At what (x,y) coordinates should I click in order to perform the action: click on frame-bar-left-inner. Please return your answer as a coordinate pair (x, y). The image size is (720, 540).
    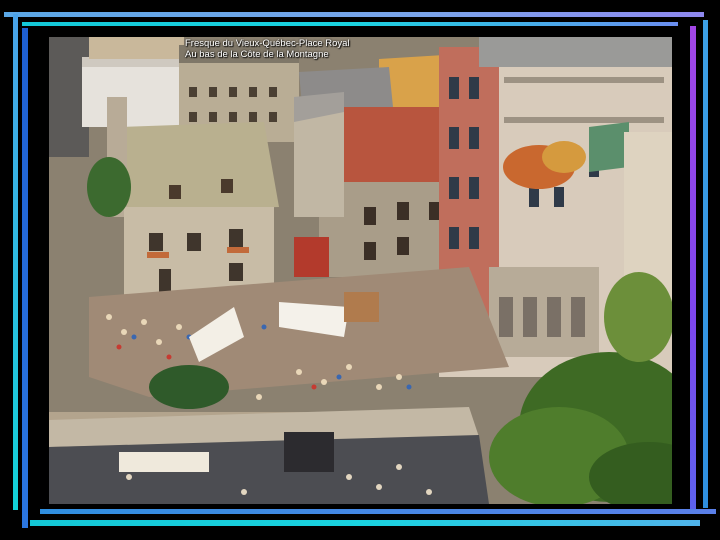
    Looking at the image, I should click on (25, 278).